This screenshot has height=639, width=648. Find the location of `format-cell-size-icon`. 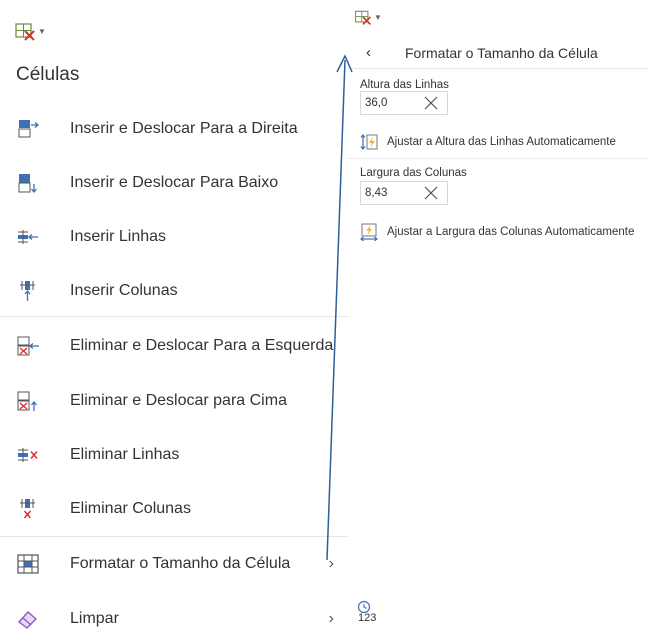

format-cell-size-icon is located at coordinates (28, 564).